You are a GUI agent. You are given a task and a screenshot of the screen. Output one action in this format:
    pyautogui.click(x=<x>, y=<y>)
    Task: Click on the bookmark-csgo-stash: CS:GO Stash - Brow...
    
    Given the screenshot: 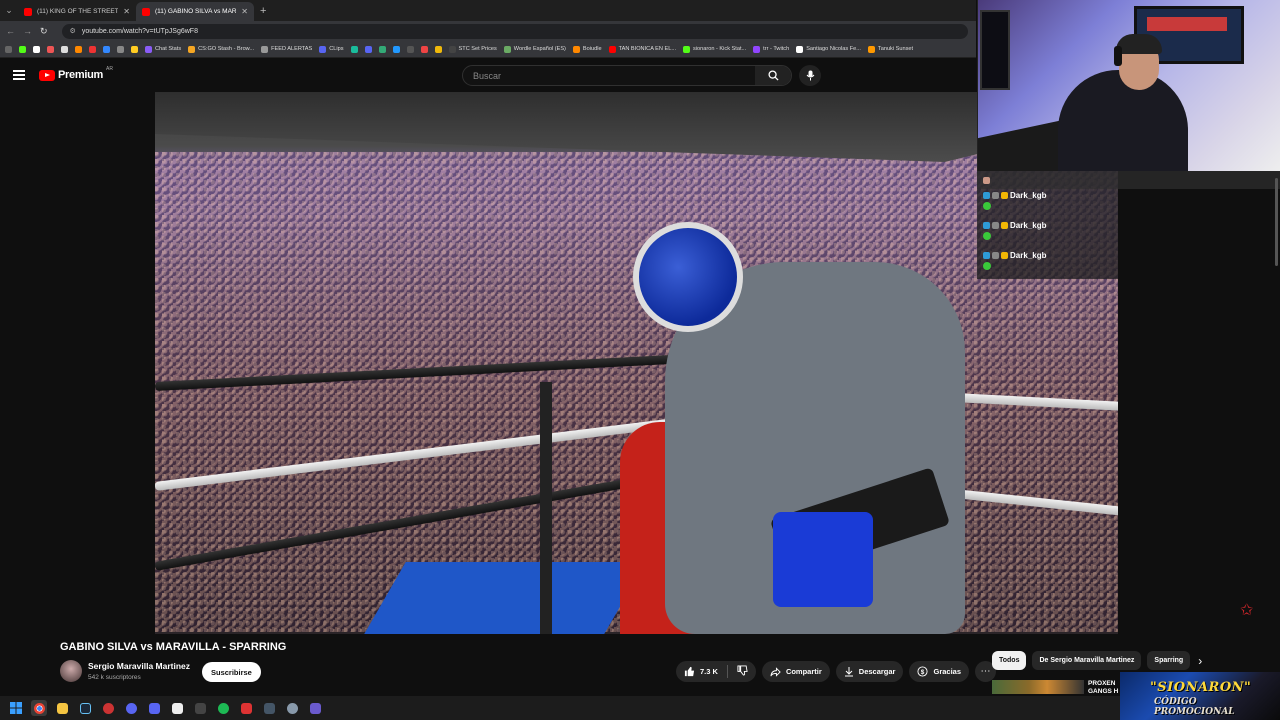 What is the action you would take?
    pyautogui.click(x=221, y=49)
    